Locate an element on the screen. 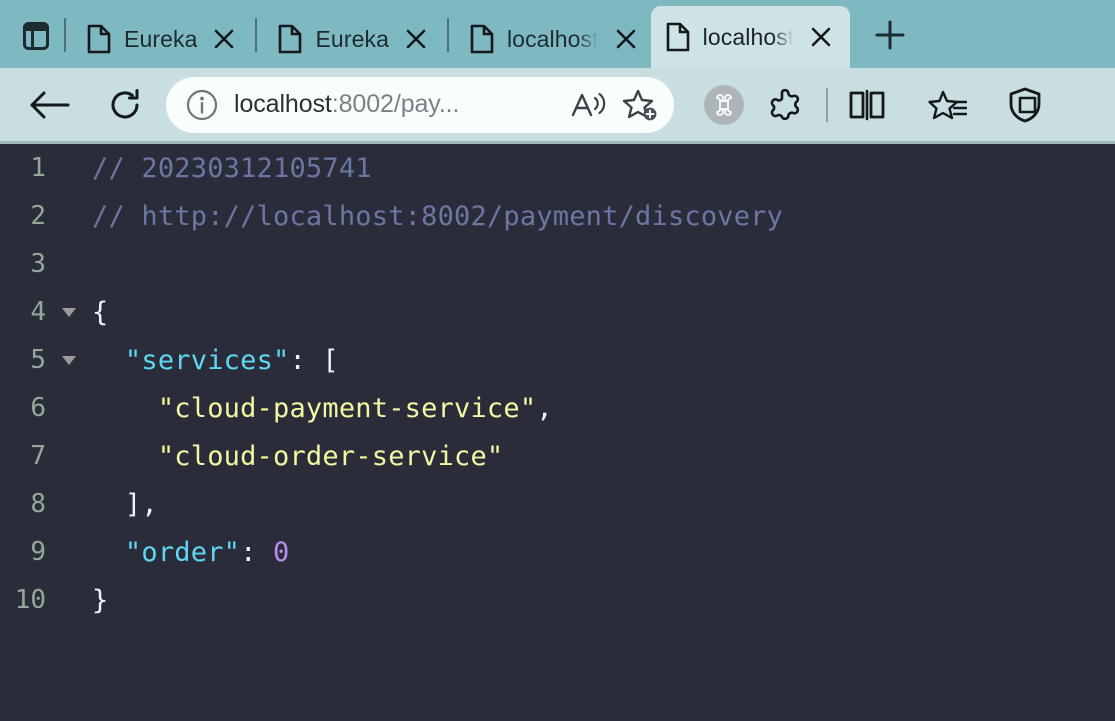  line-number: 6 is located at coordinates (38, 408).